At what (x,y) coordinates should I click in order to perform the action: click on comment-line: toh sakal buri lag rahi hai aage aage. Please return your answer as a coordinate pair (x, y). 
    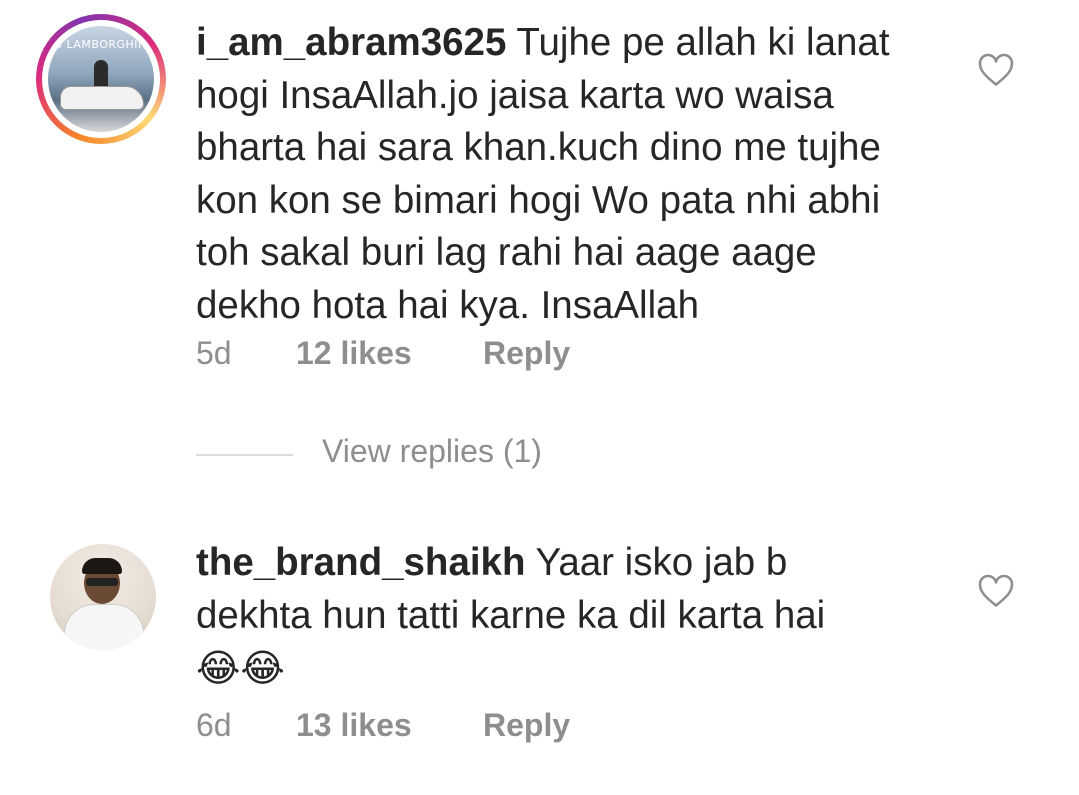
    Looking at the image, I should click on (506, 252).